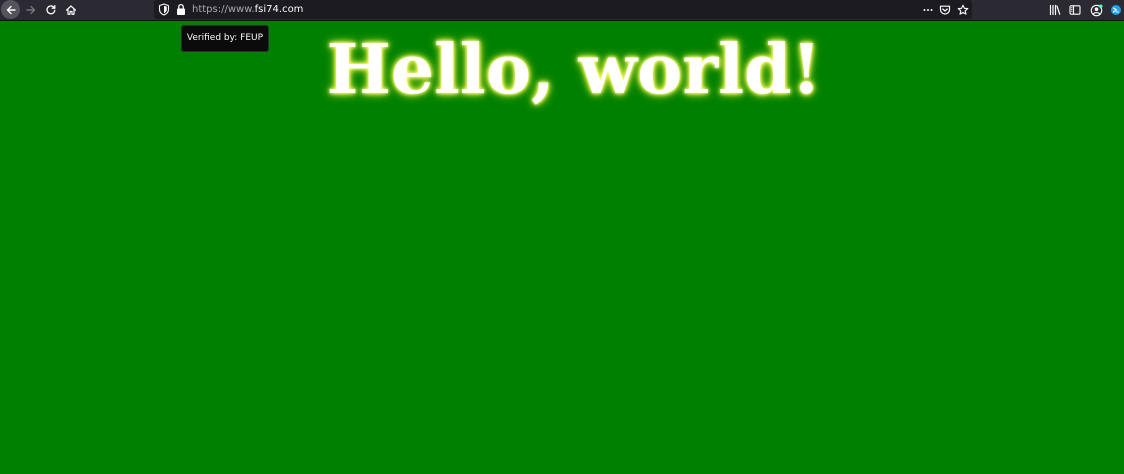 The height and width of the screenshot is (474, 1124). What do you see at coordinates (181, 9) in the screenshot?
I see `lock-icon` at bounding box center [181, 9].